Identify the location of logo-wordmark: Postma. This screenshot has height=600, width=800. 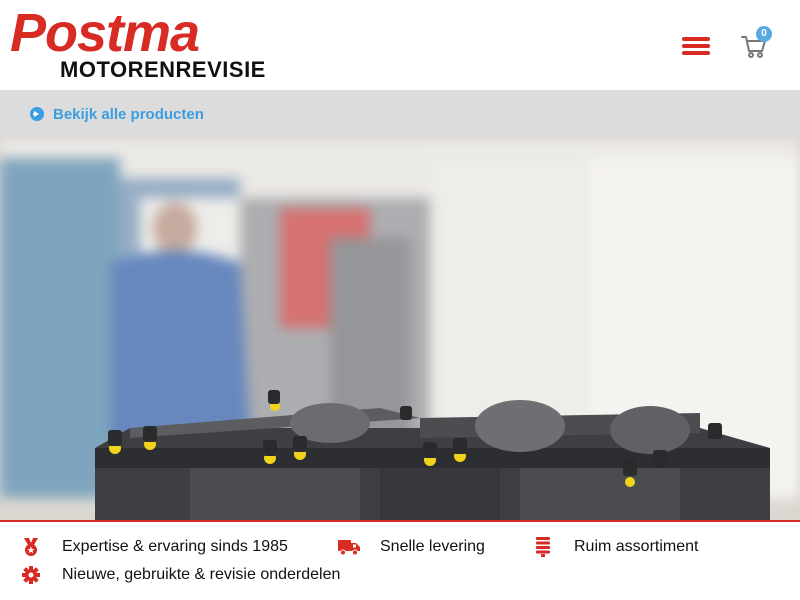
(105, 33).